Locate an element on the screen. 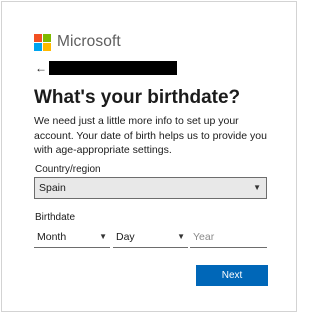  back-arrow-icon: ← is located at coordinates (41, 68).